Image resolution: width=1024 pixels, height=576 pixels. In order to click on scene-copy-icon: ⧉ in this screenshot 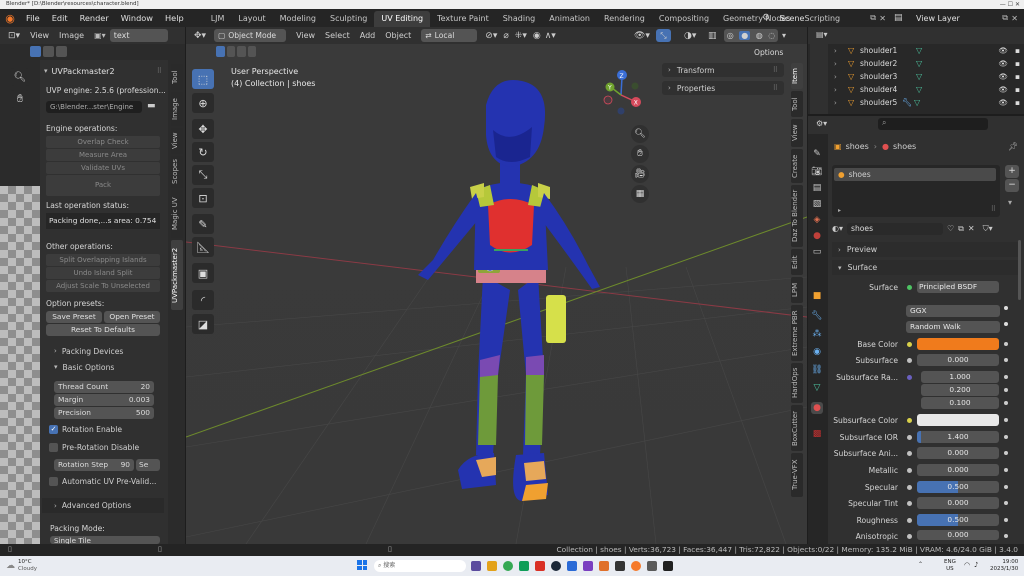, I will do `click(873, 18)`.